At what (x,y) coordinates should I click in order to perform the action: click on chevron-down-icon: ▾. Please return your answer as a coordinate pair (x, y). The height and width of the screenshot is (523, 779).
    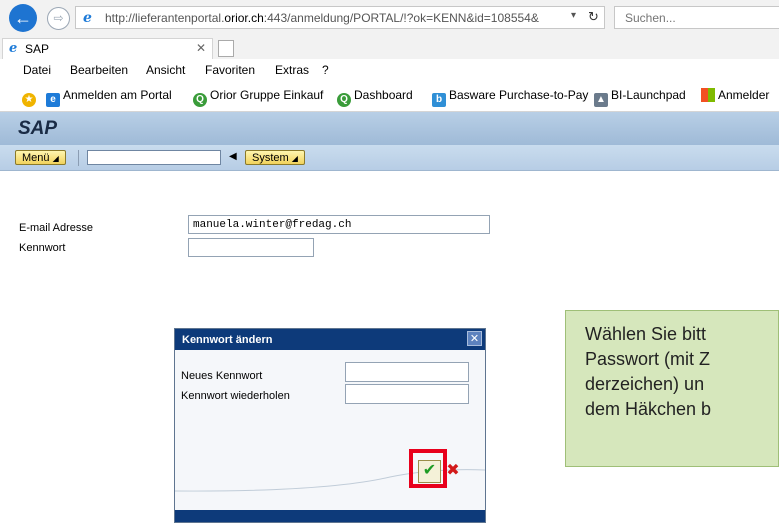
    Looking at the image, I should click on (573, 15).